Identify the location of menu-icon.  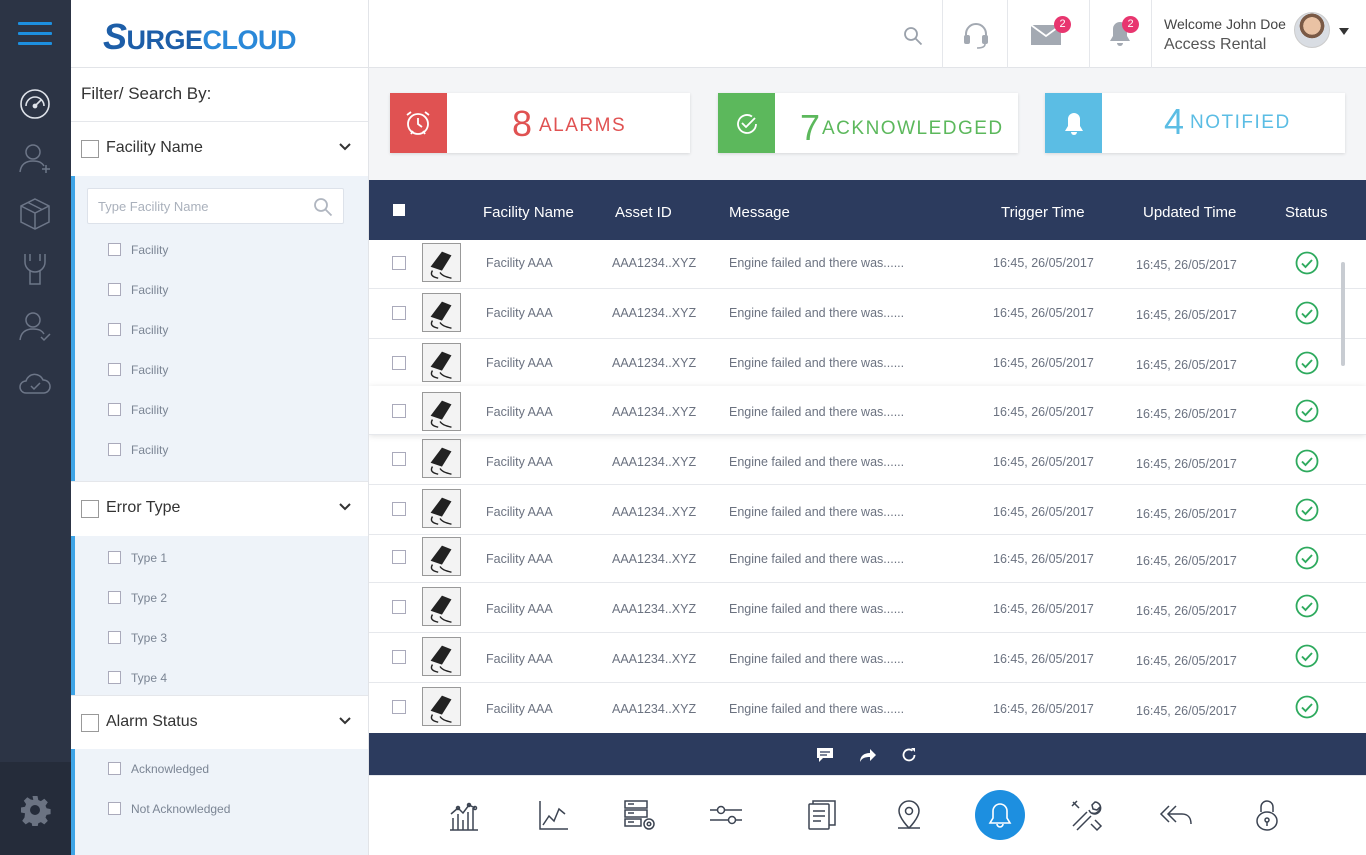
(35, 34).